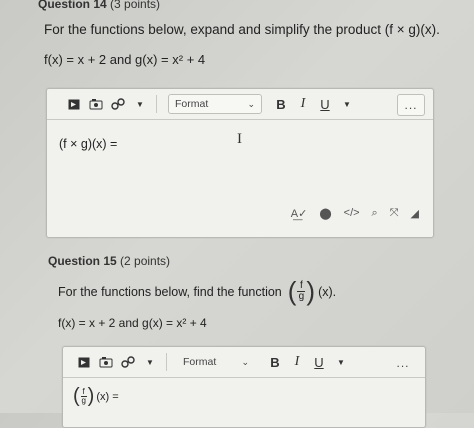 The image size is (474, 428). What do you see at coordinates (352, 213) in the screenshot?
I see `source-code-icon: </>` at bounding box center [352, 213].